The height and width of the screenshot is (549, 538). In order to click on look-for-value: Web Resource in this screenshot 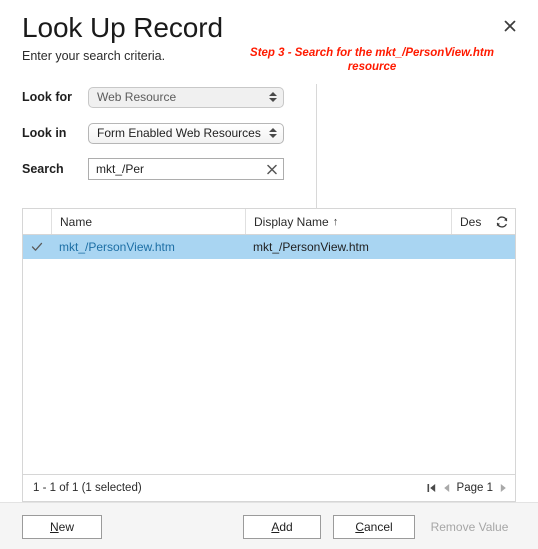, I will do `click(137, 97)`.